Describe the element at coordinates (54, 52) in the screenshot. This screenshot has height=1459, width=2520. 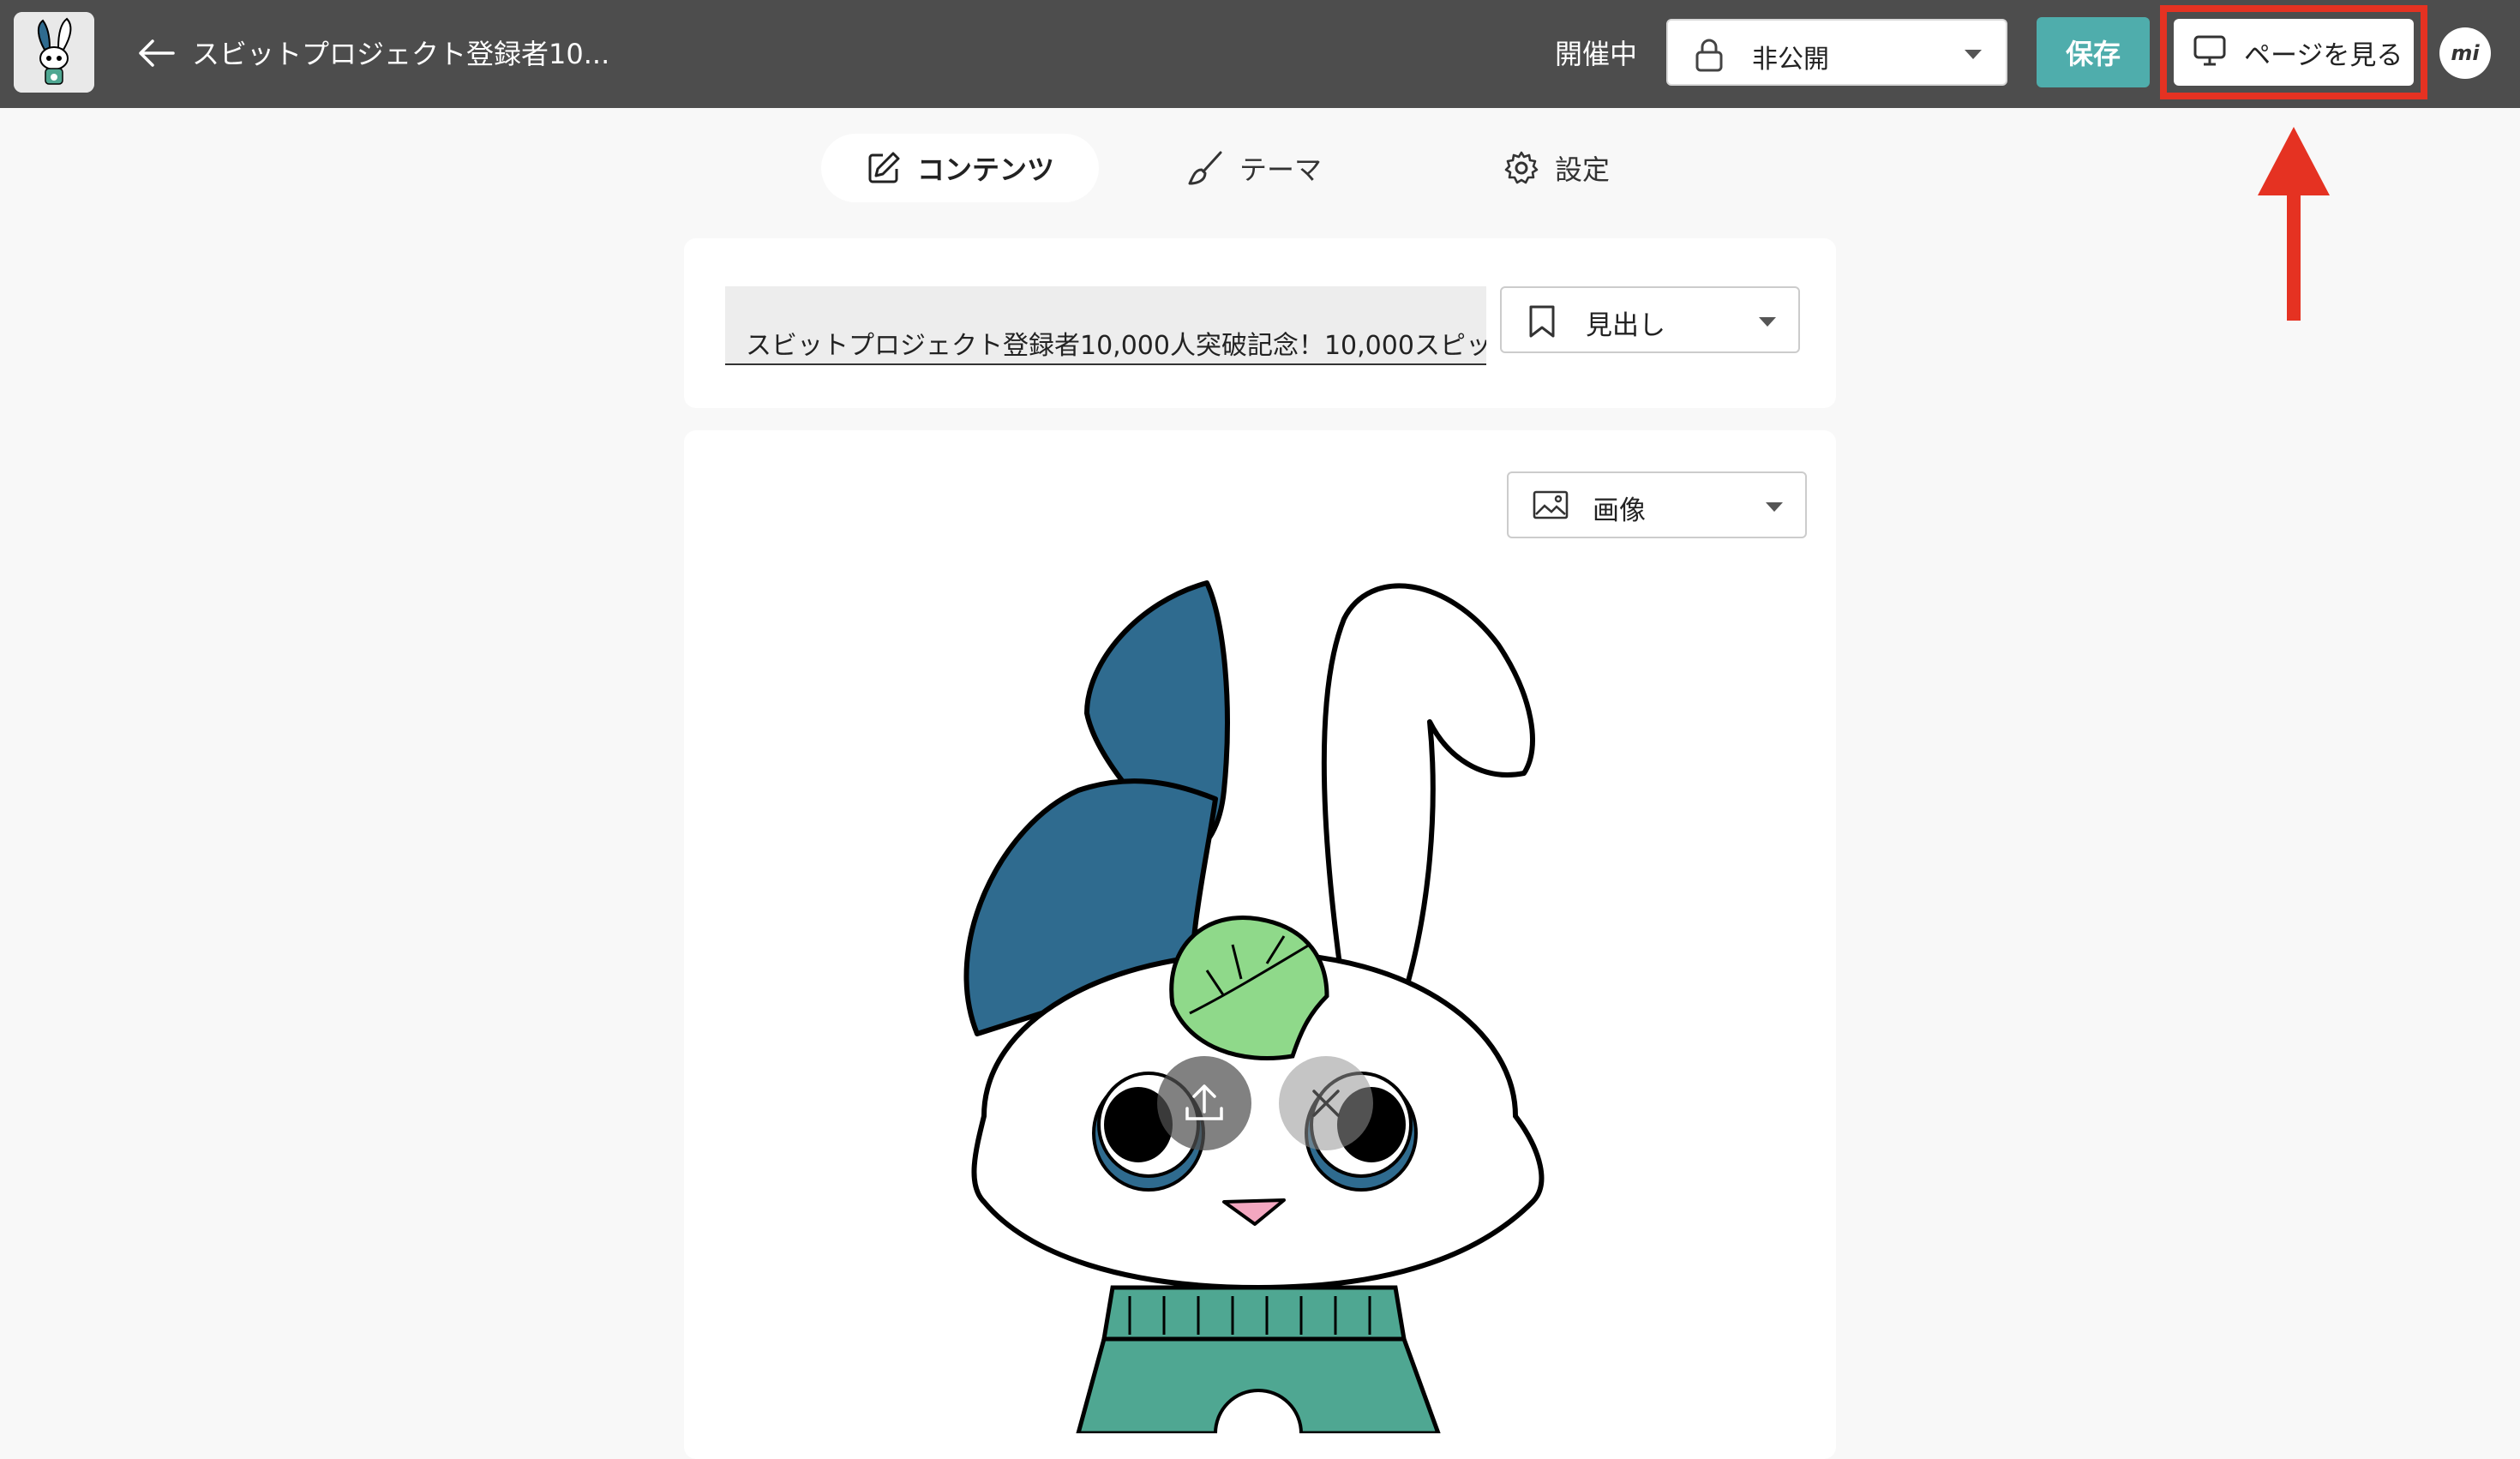
I see `app-logo` at that location.